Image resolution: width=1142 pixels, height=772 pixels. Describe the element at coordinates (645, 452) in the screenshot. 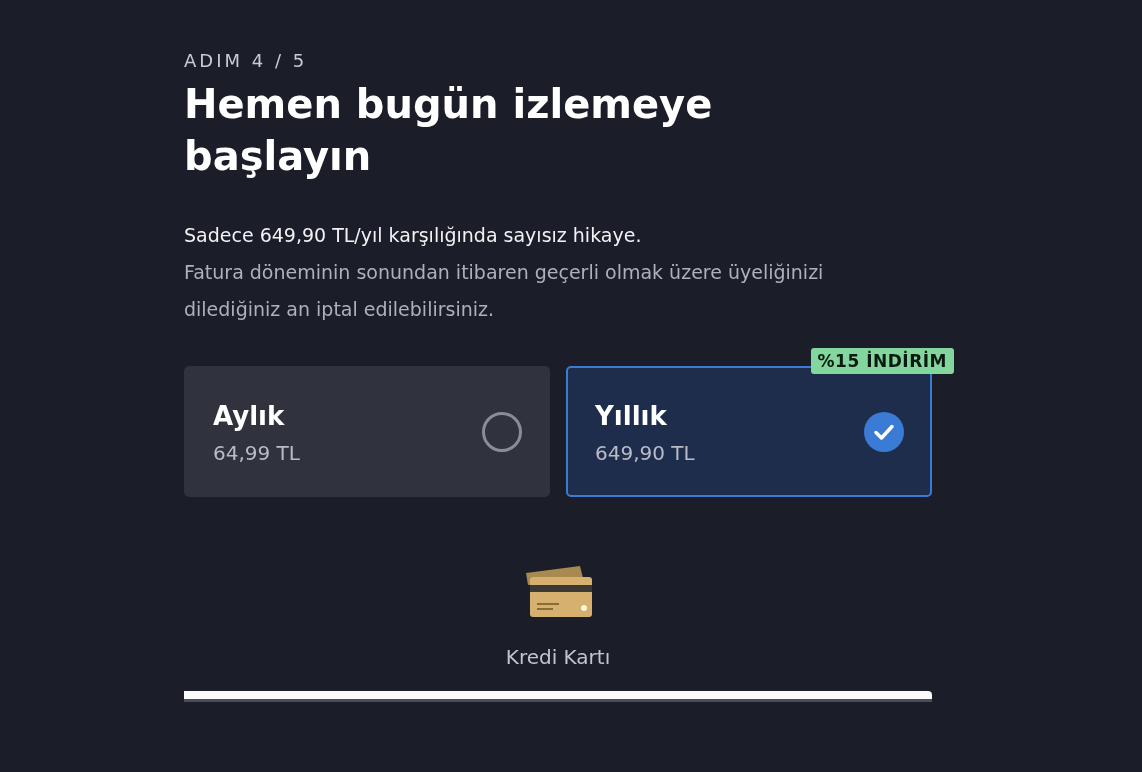

I see `plan-price: 649,90 TL` at that location.